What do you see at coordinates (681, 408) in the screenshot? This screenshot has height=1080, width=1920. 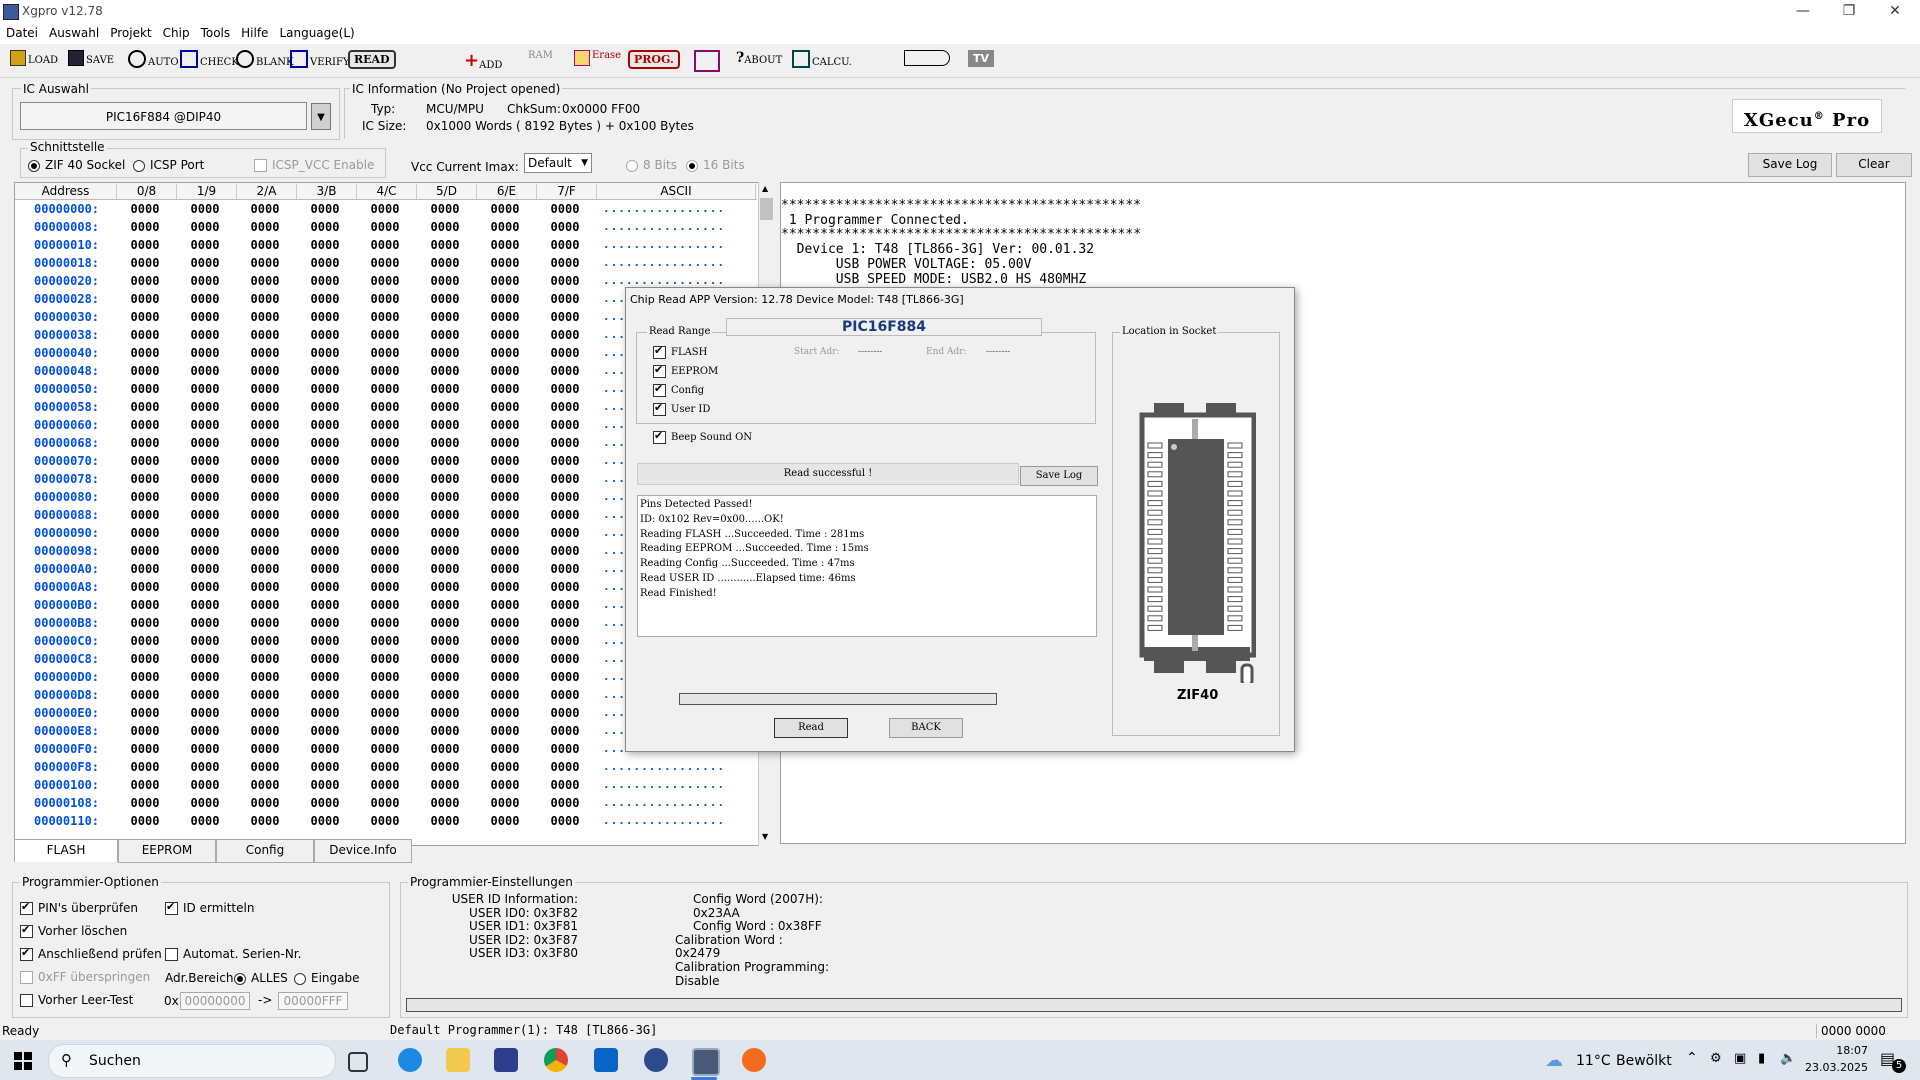 I see `userid-checkbox: User ID` at bounding box center [681, 408].